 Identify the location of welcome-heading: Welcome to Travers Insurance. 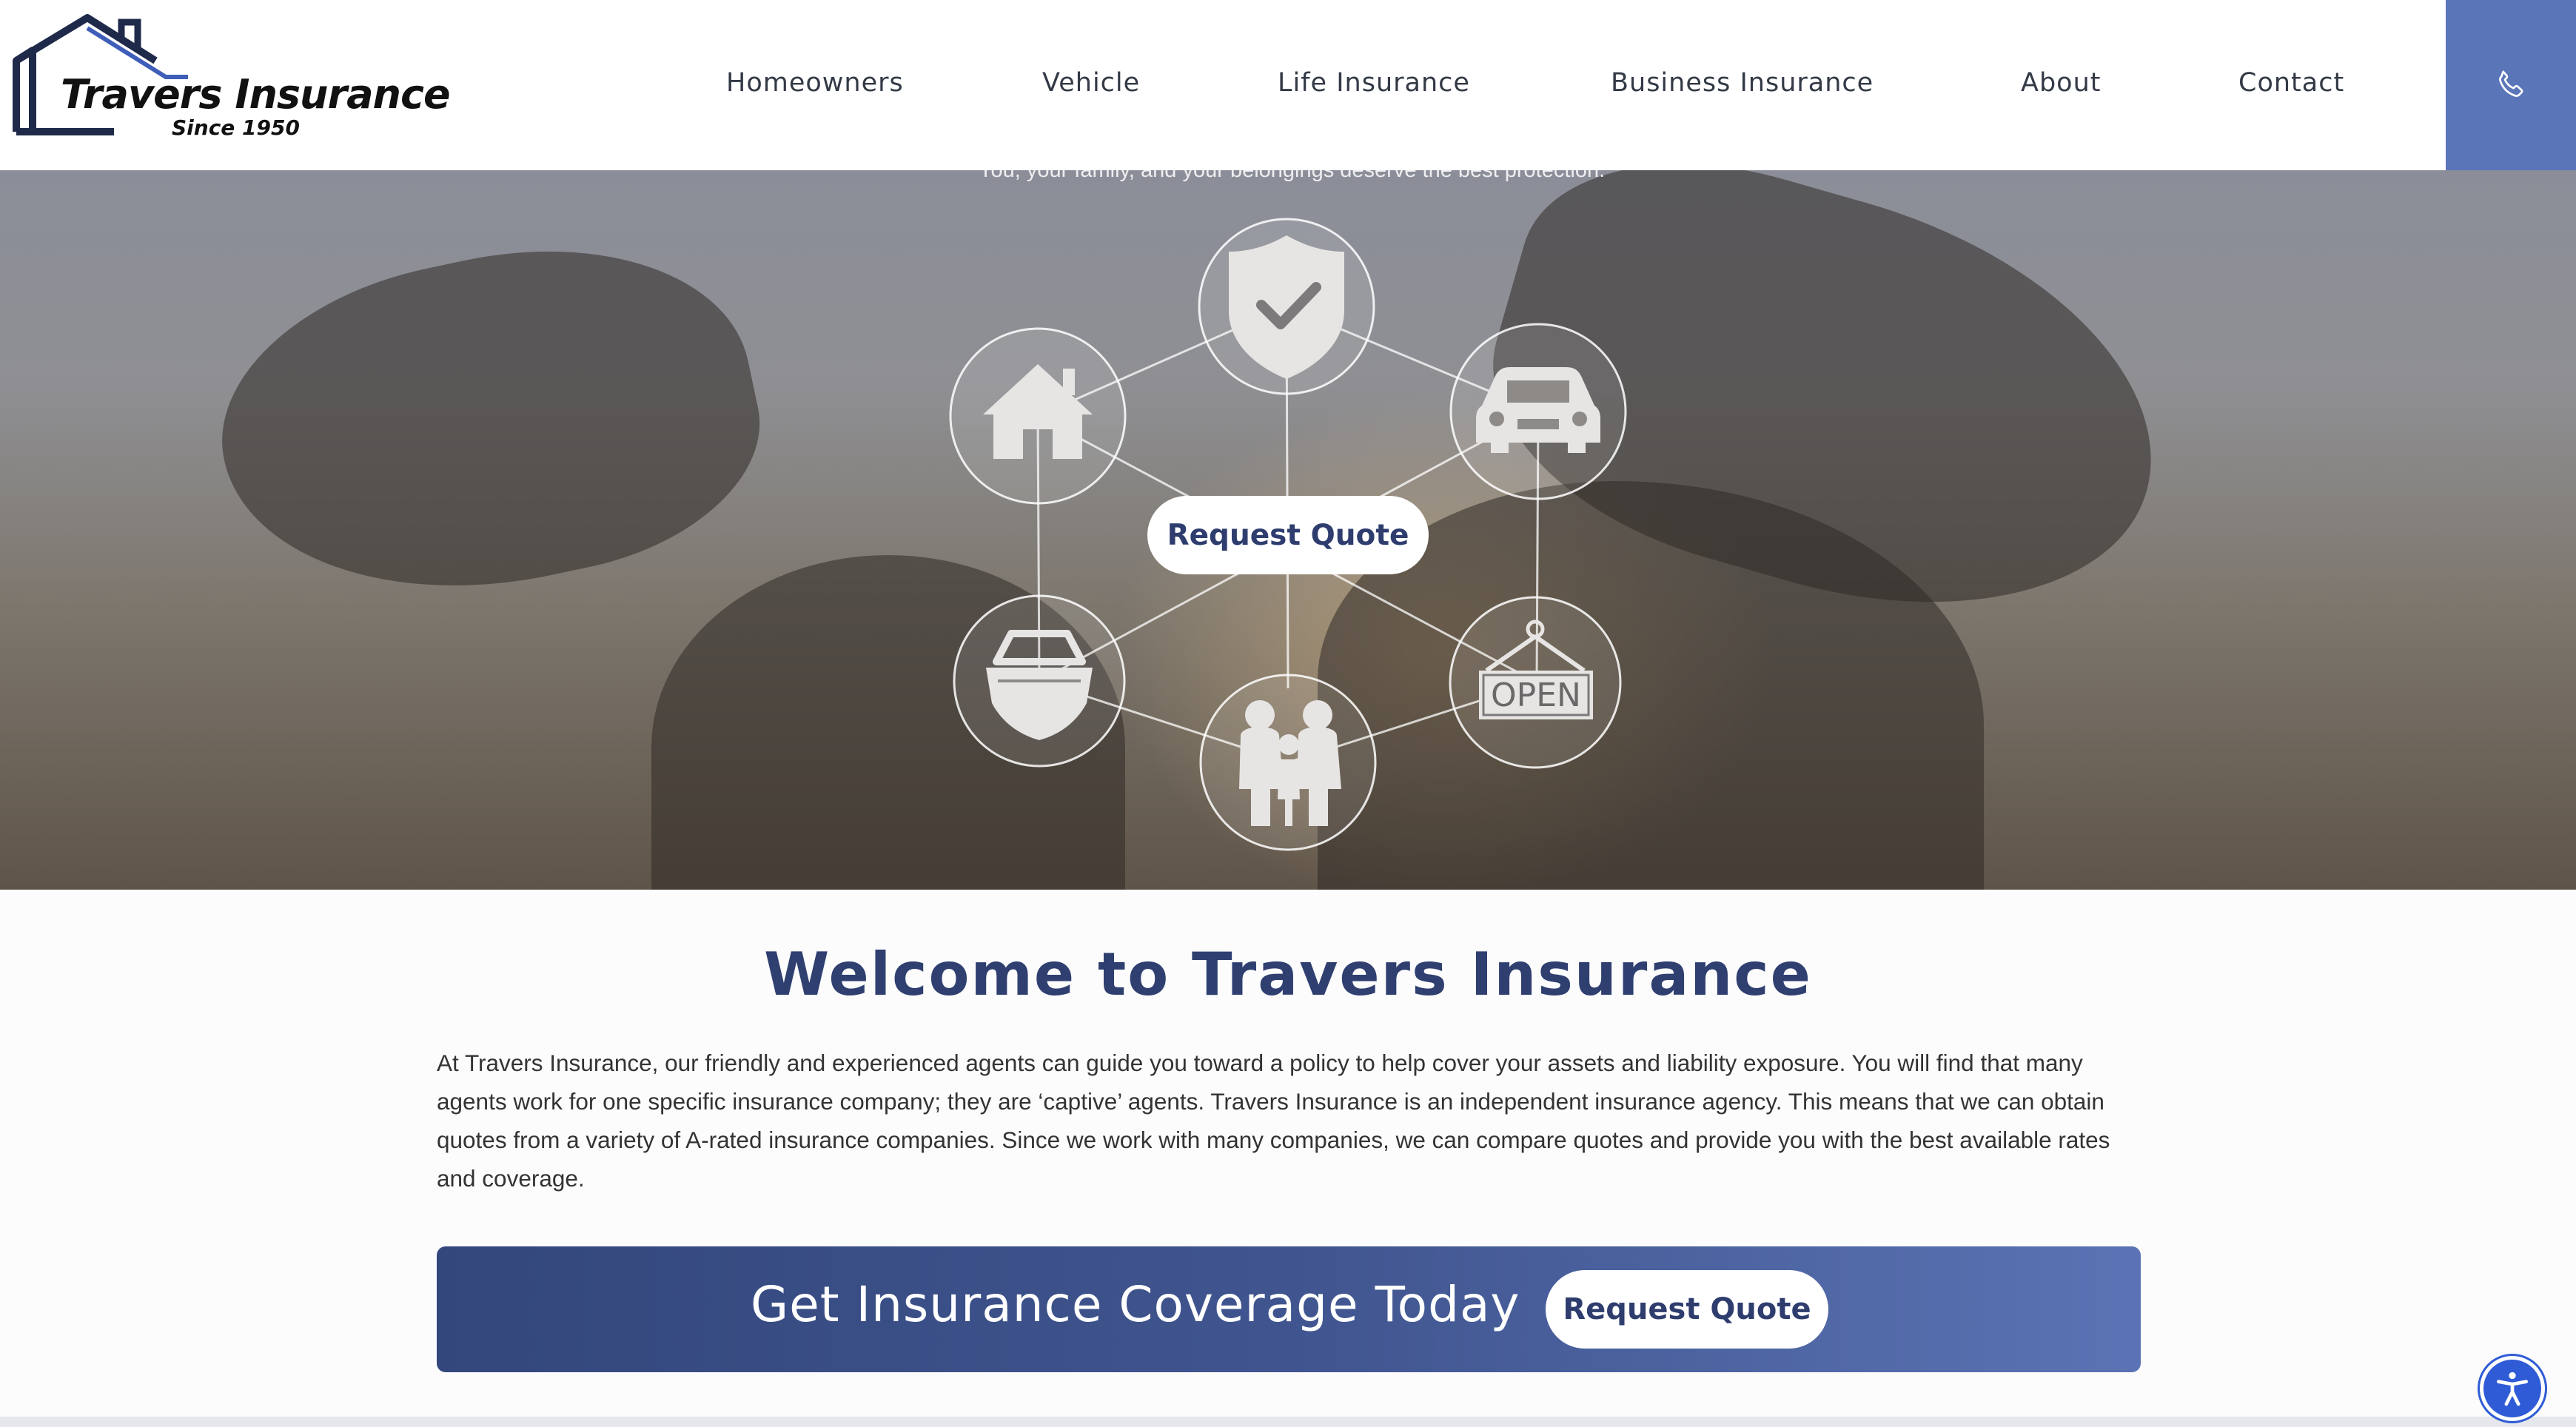
(1288, 975).